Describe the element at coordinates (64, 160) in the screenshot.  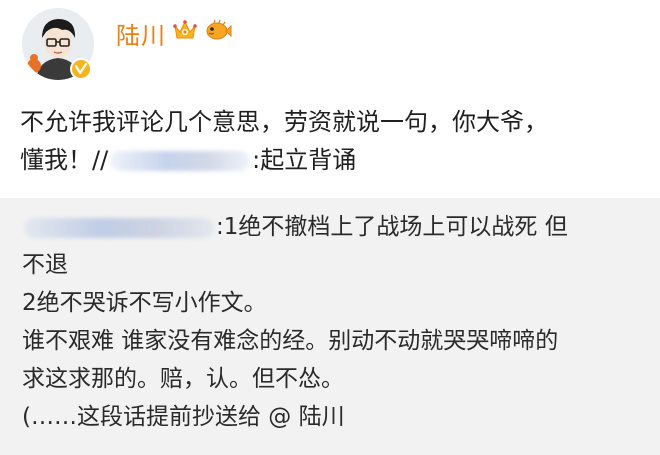
I see `post-line-2-start: 懂我！//` at that location.